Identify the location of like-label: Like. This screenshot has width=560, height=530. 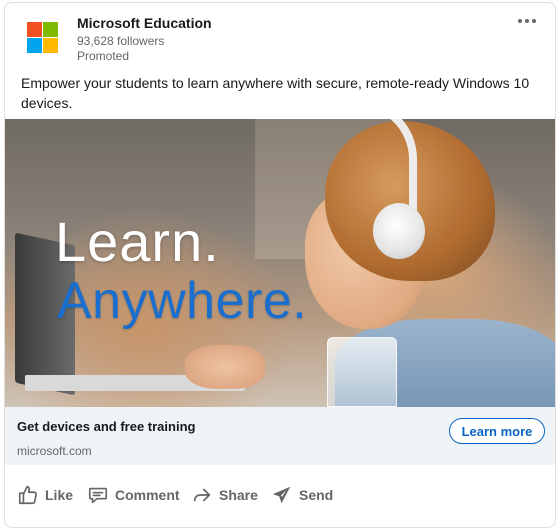
(59, 495).